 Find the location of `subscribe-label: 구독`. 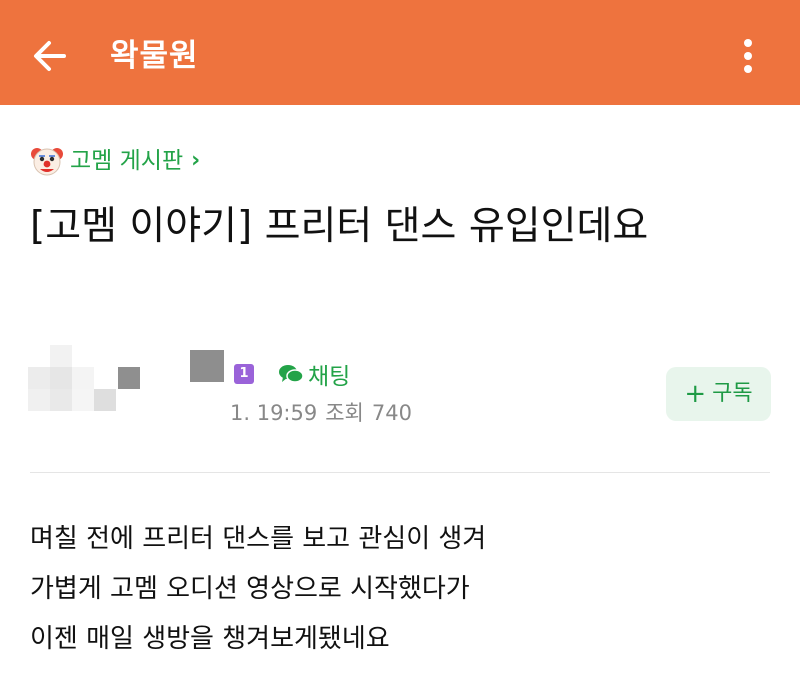

subscribe-label: 구독 is located at coordinates (732, 393).